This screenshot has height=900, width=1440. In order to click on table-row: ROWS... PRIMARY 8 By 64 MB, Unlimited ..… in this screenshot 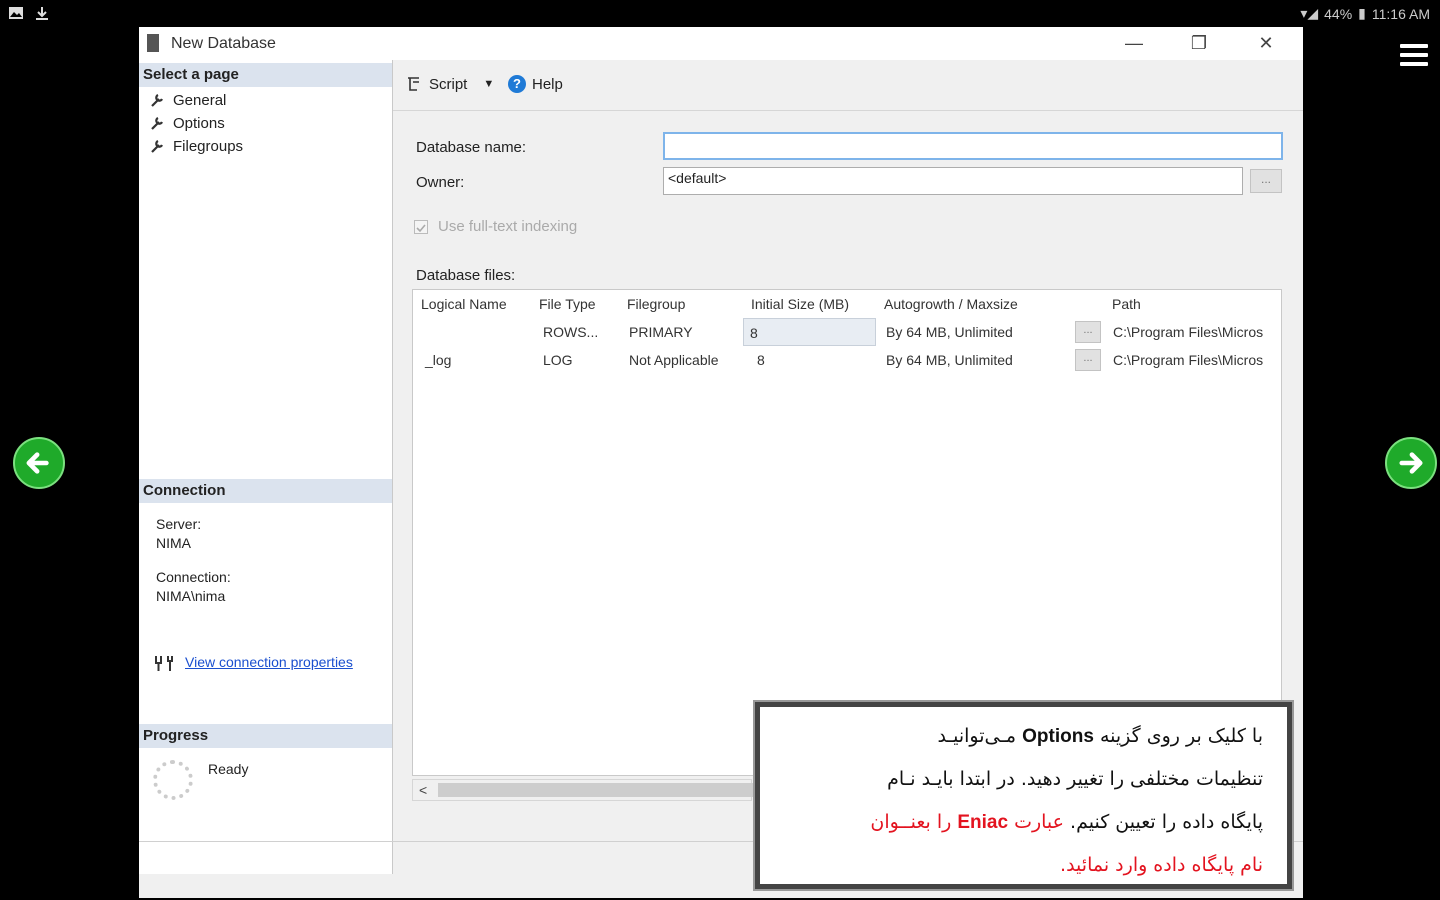, I will do `click(847, 332)`.